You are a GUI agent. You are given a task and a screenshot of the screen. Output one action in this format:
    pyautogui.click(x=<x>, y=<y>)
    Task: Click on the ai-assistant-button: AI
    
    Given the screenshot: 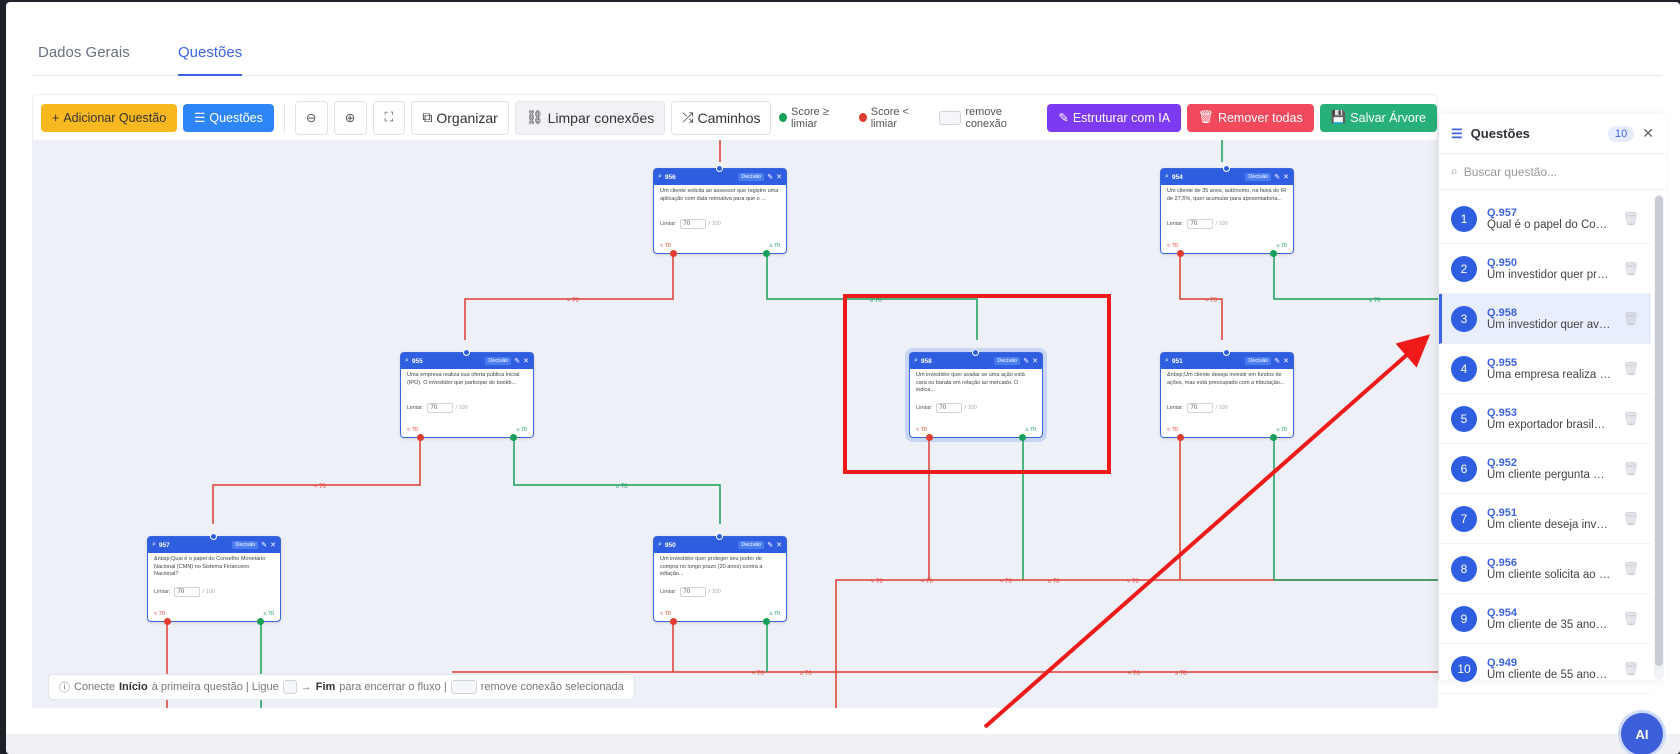 What is the action you would take?
    pyautogui.click(x=1642, y=732)
    